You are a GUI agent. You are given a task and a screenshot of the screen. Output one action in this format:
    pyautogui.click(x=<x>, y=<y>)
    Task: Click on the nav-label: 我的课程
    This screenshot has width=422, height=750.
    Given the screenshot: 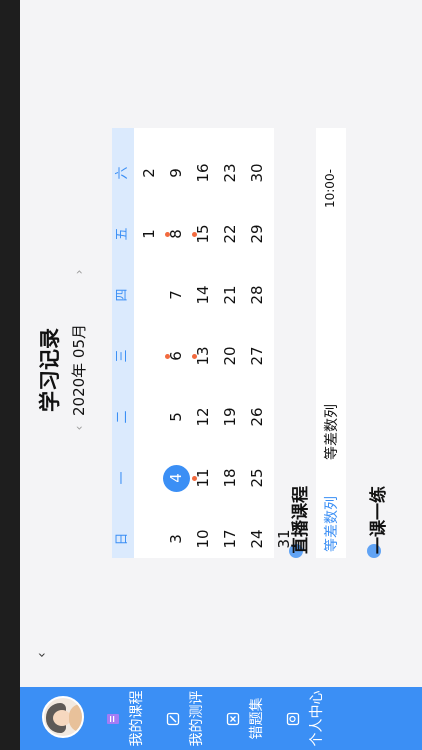 What is the action you would take?
    pyautogui.click(x=137, y=718)
    